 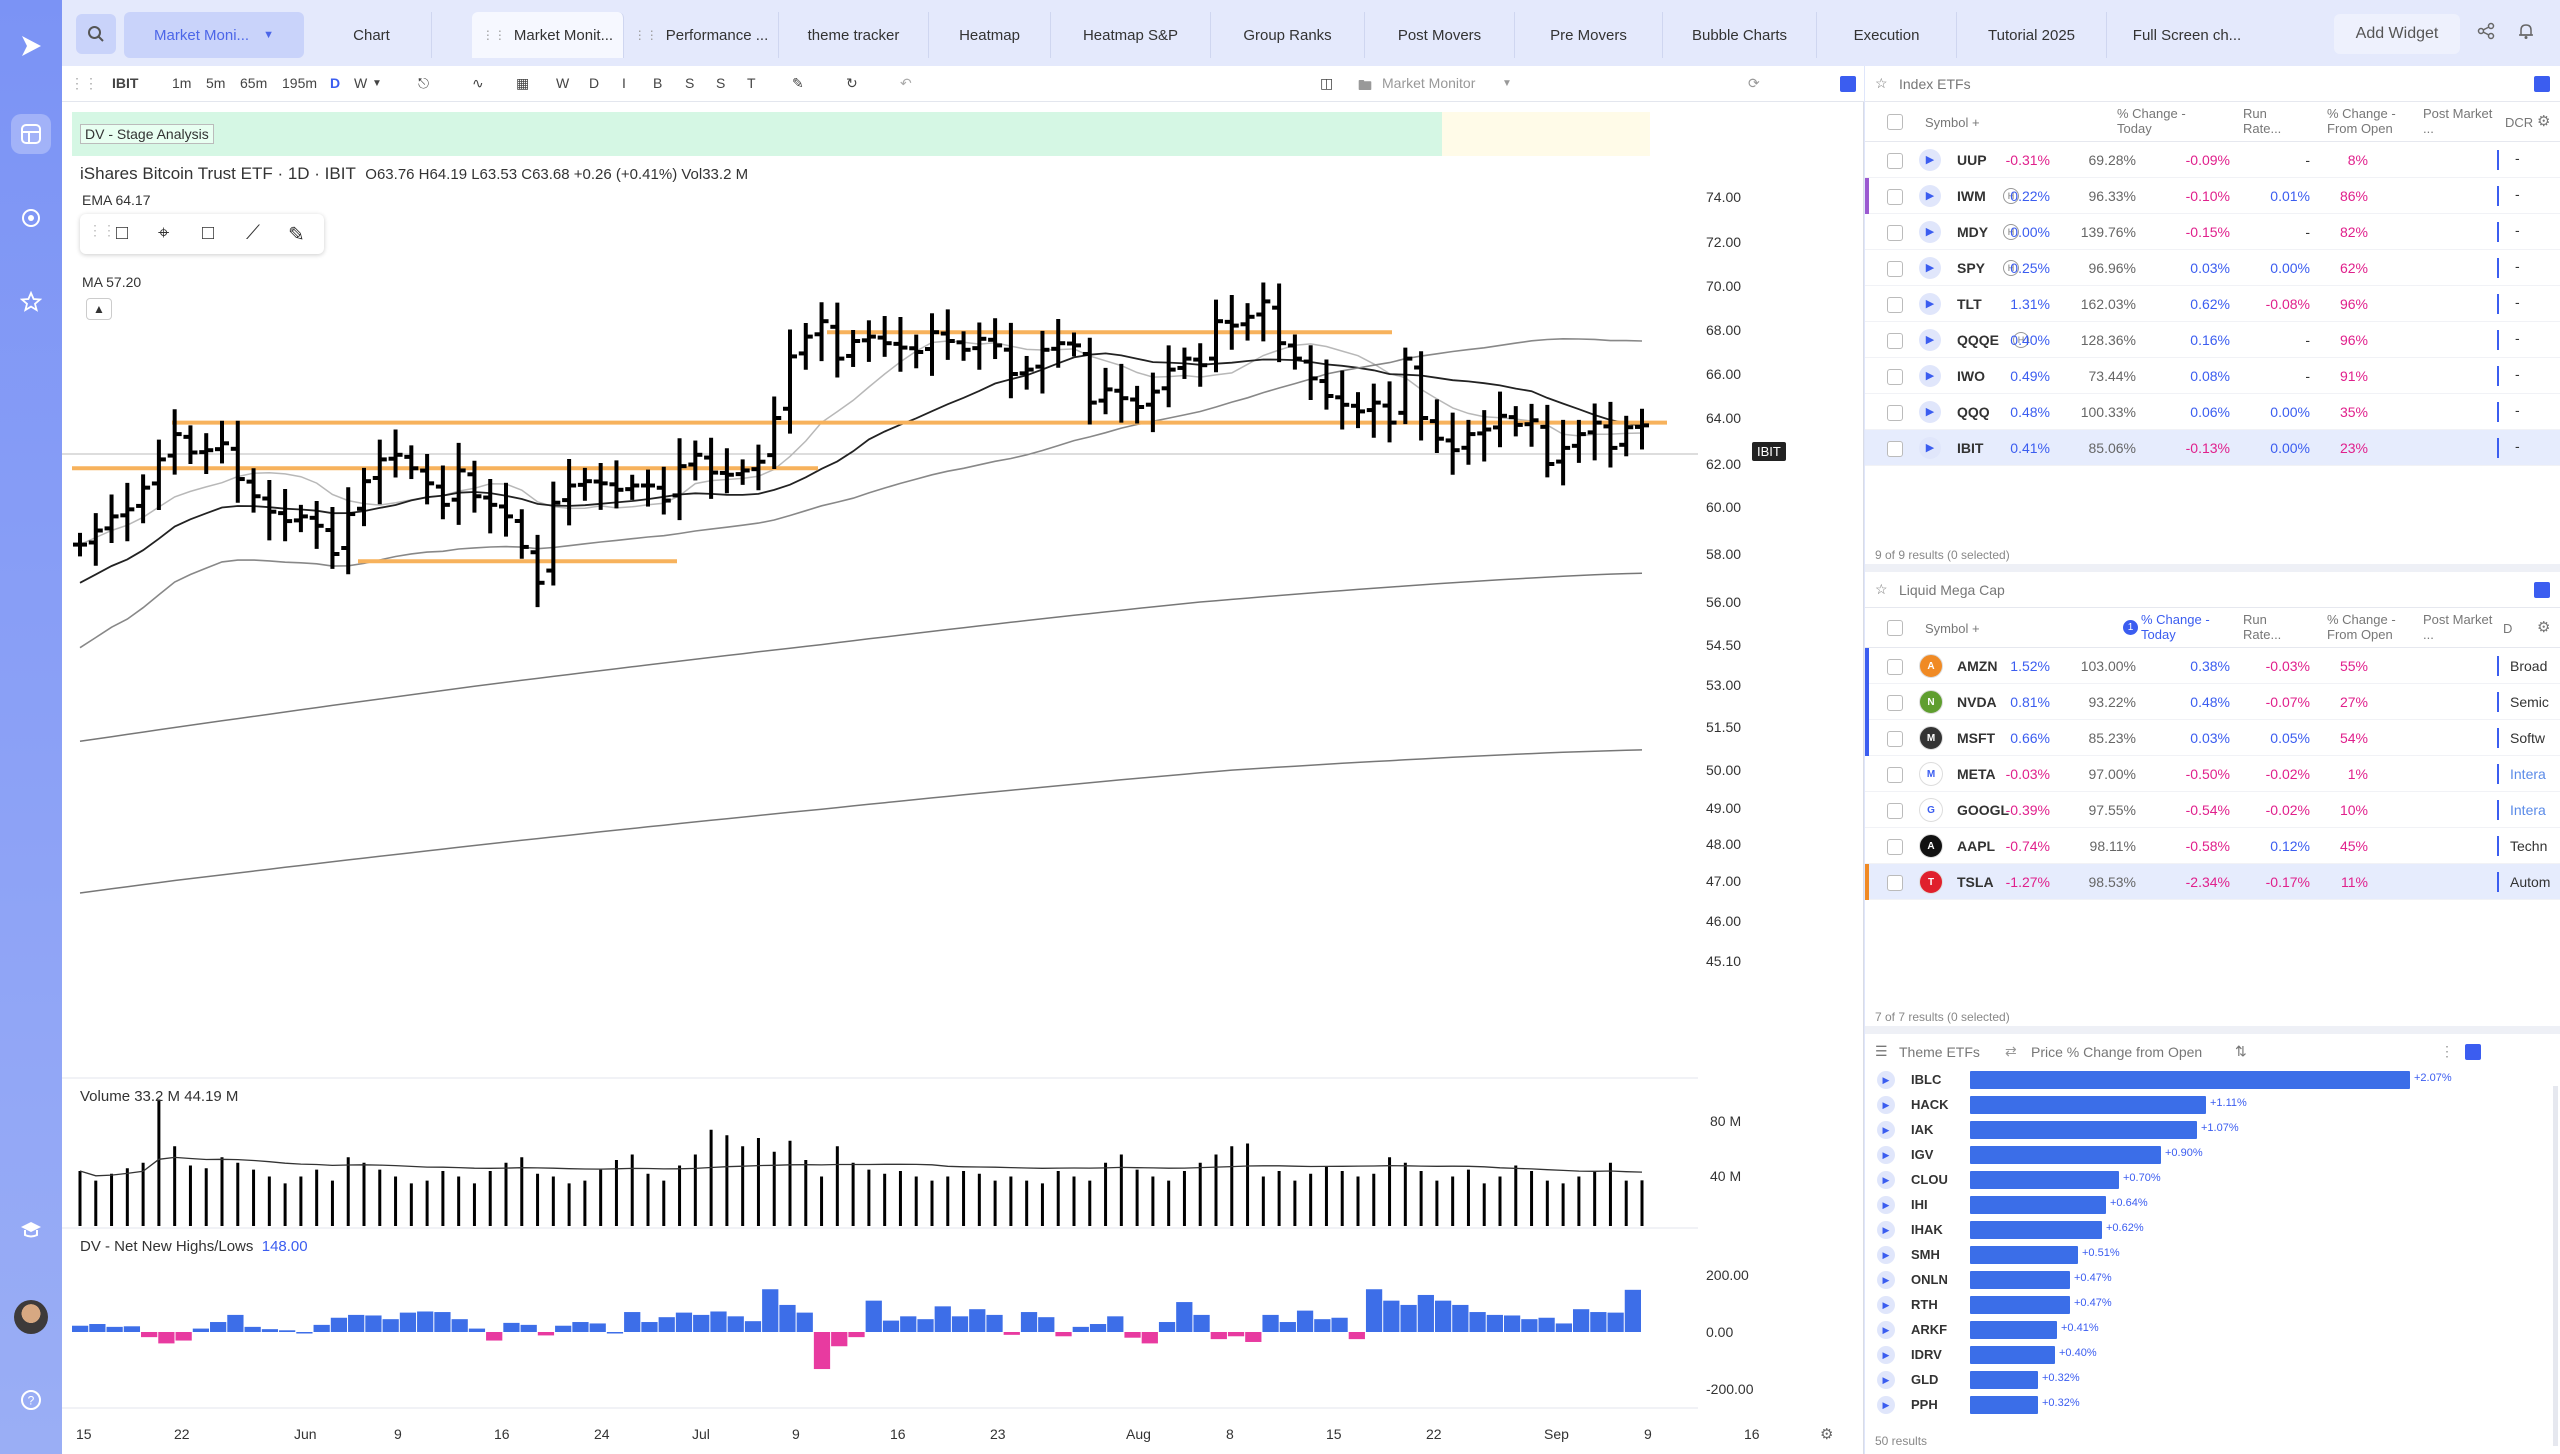 I want to click on theme-row: ▶ GLD +0.32%, so click(x=2212, y=1380).